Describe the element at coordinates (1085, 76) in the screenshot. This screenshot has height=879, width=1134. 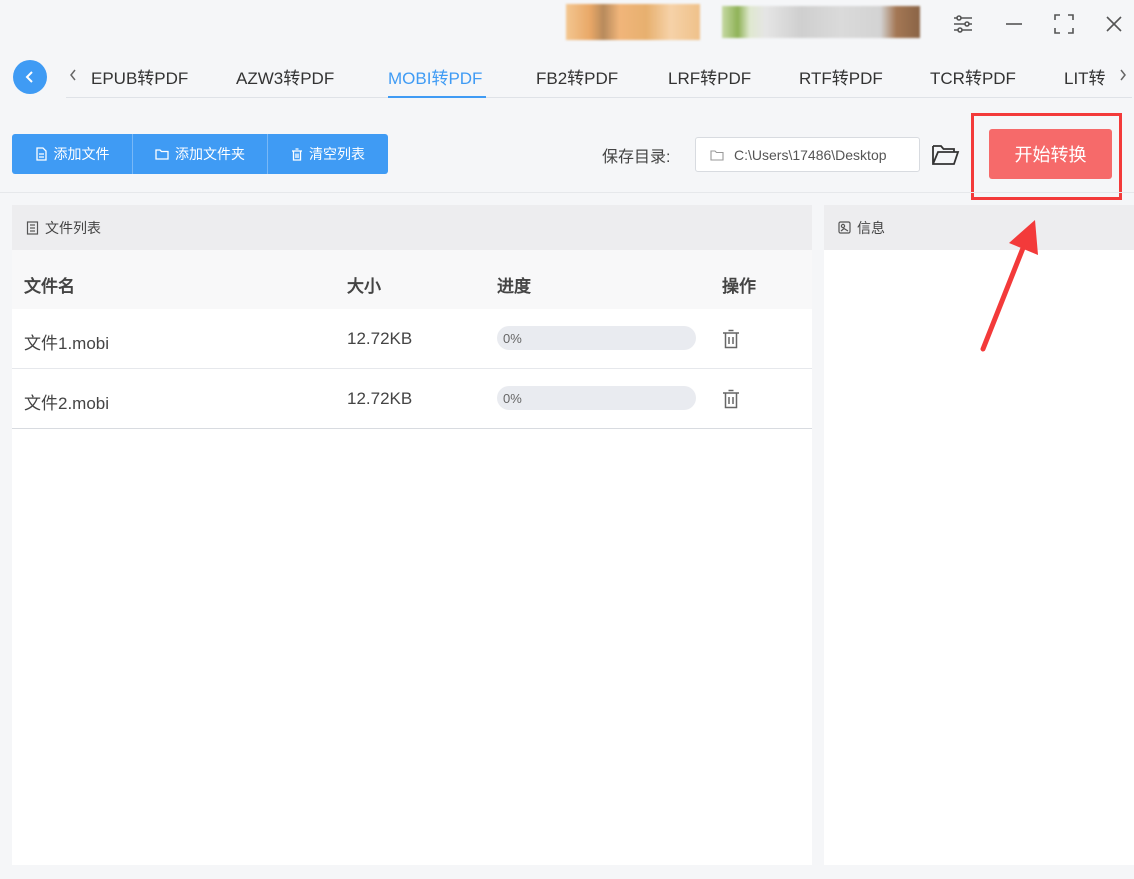
I see `tab-lit: LIT转` at that location.